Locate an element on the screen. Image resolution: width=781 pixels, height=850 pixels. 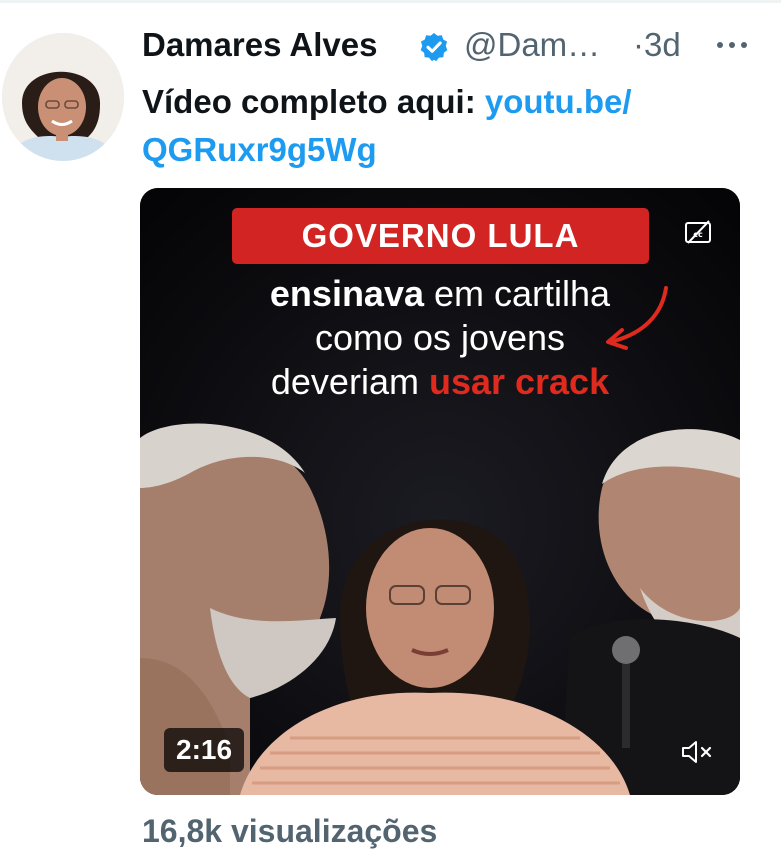
muted-speaker-icon is located at coordinates (697, 752).